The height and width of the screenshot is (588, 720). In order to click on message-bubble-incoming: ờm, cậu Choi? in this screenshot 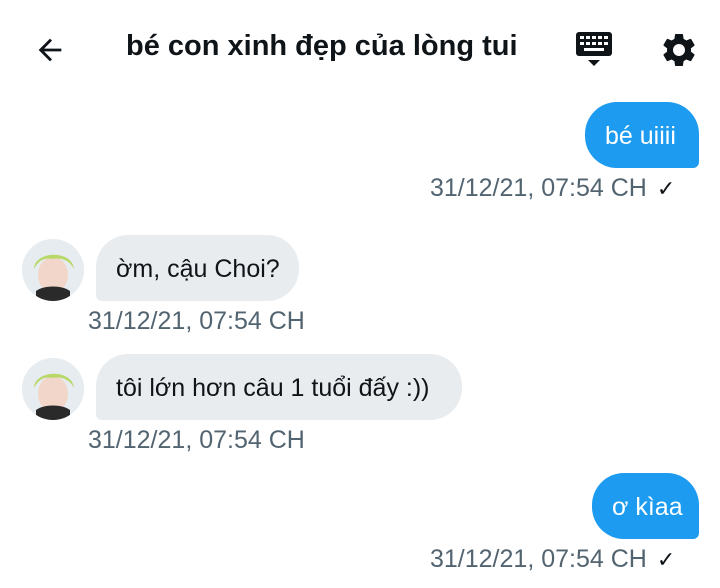, I will do `click(197, 268)`.